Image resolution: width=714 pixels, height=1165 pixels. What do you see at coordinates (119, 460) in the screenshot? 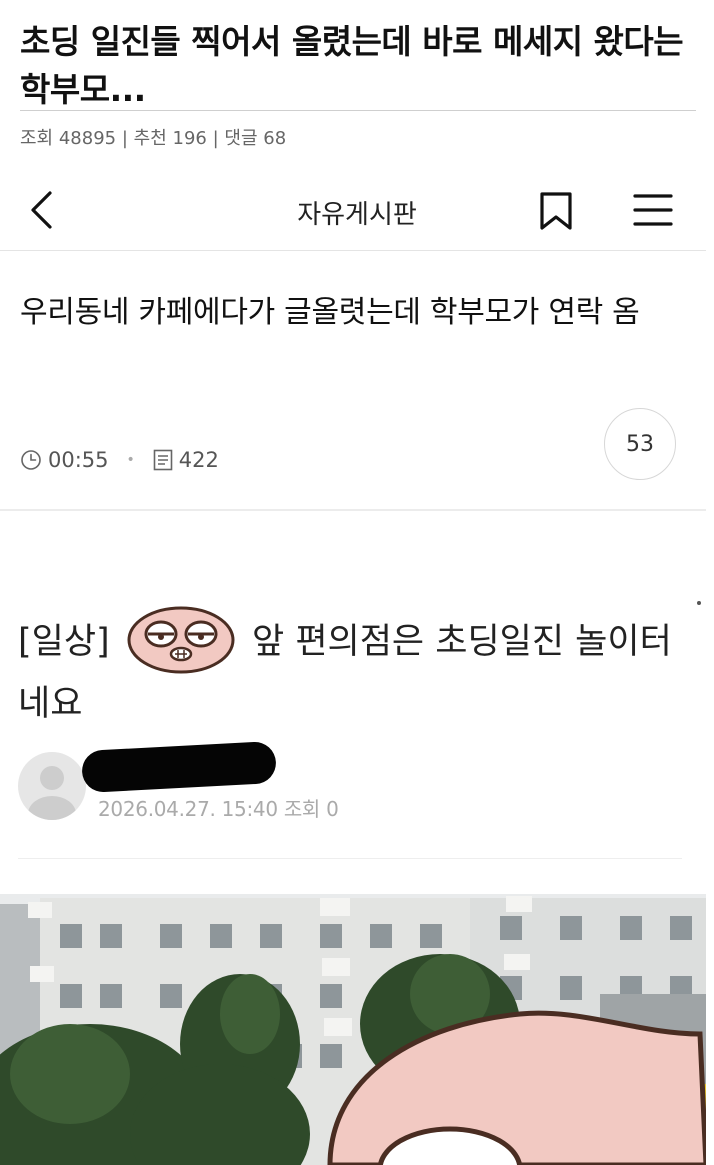
I see `cafe-post-meta: 00:55 • 422` at bounding box center [119, 460].